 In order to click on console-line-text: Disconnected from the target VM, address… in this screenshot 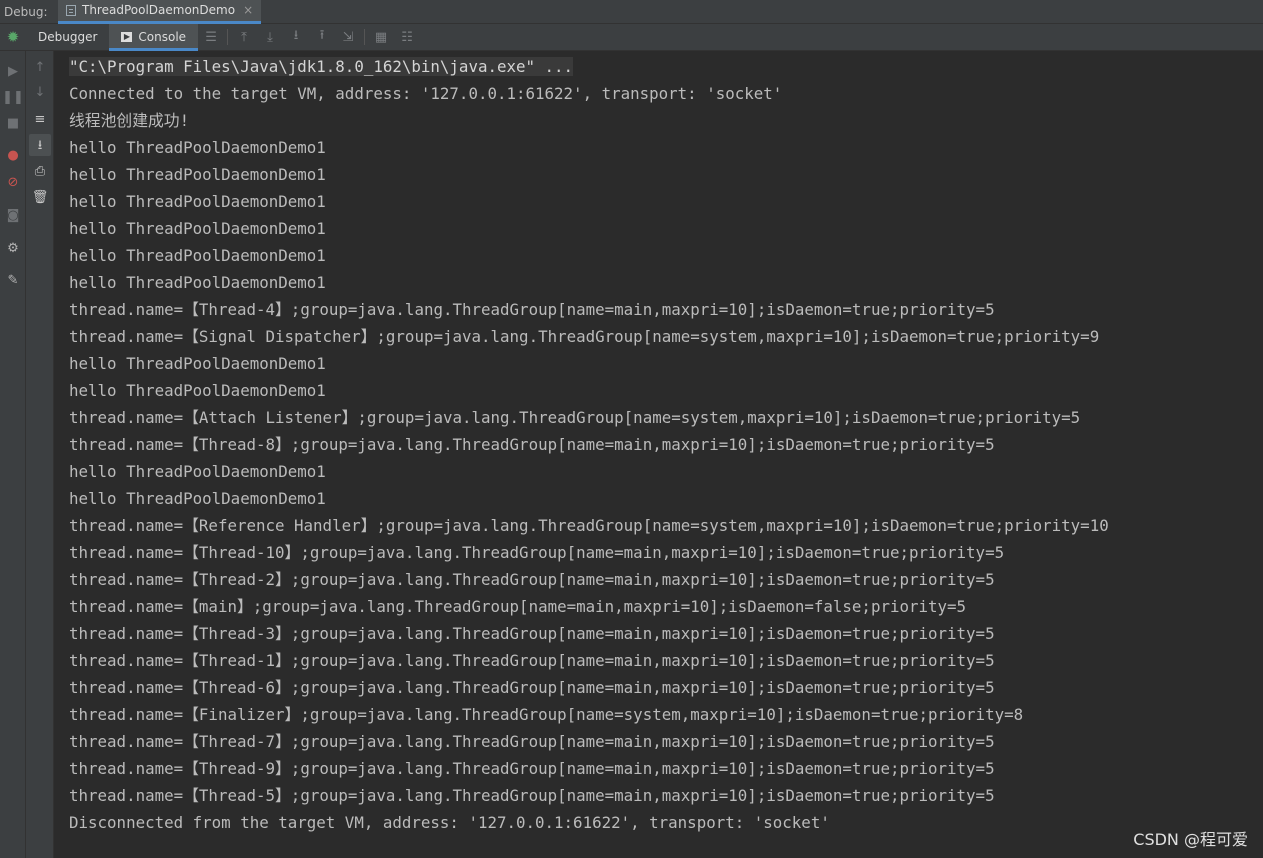, I will do `click(449, 822)`.